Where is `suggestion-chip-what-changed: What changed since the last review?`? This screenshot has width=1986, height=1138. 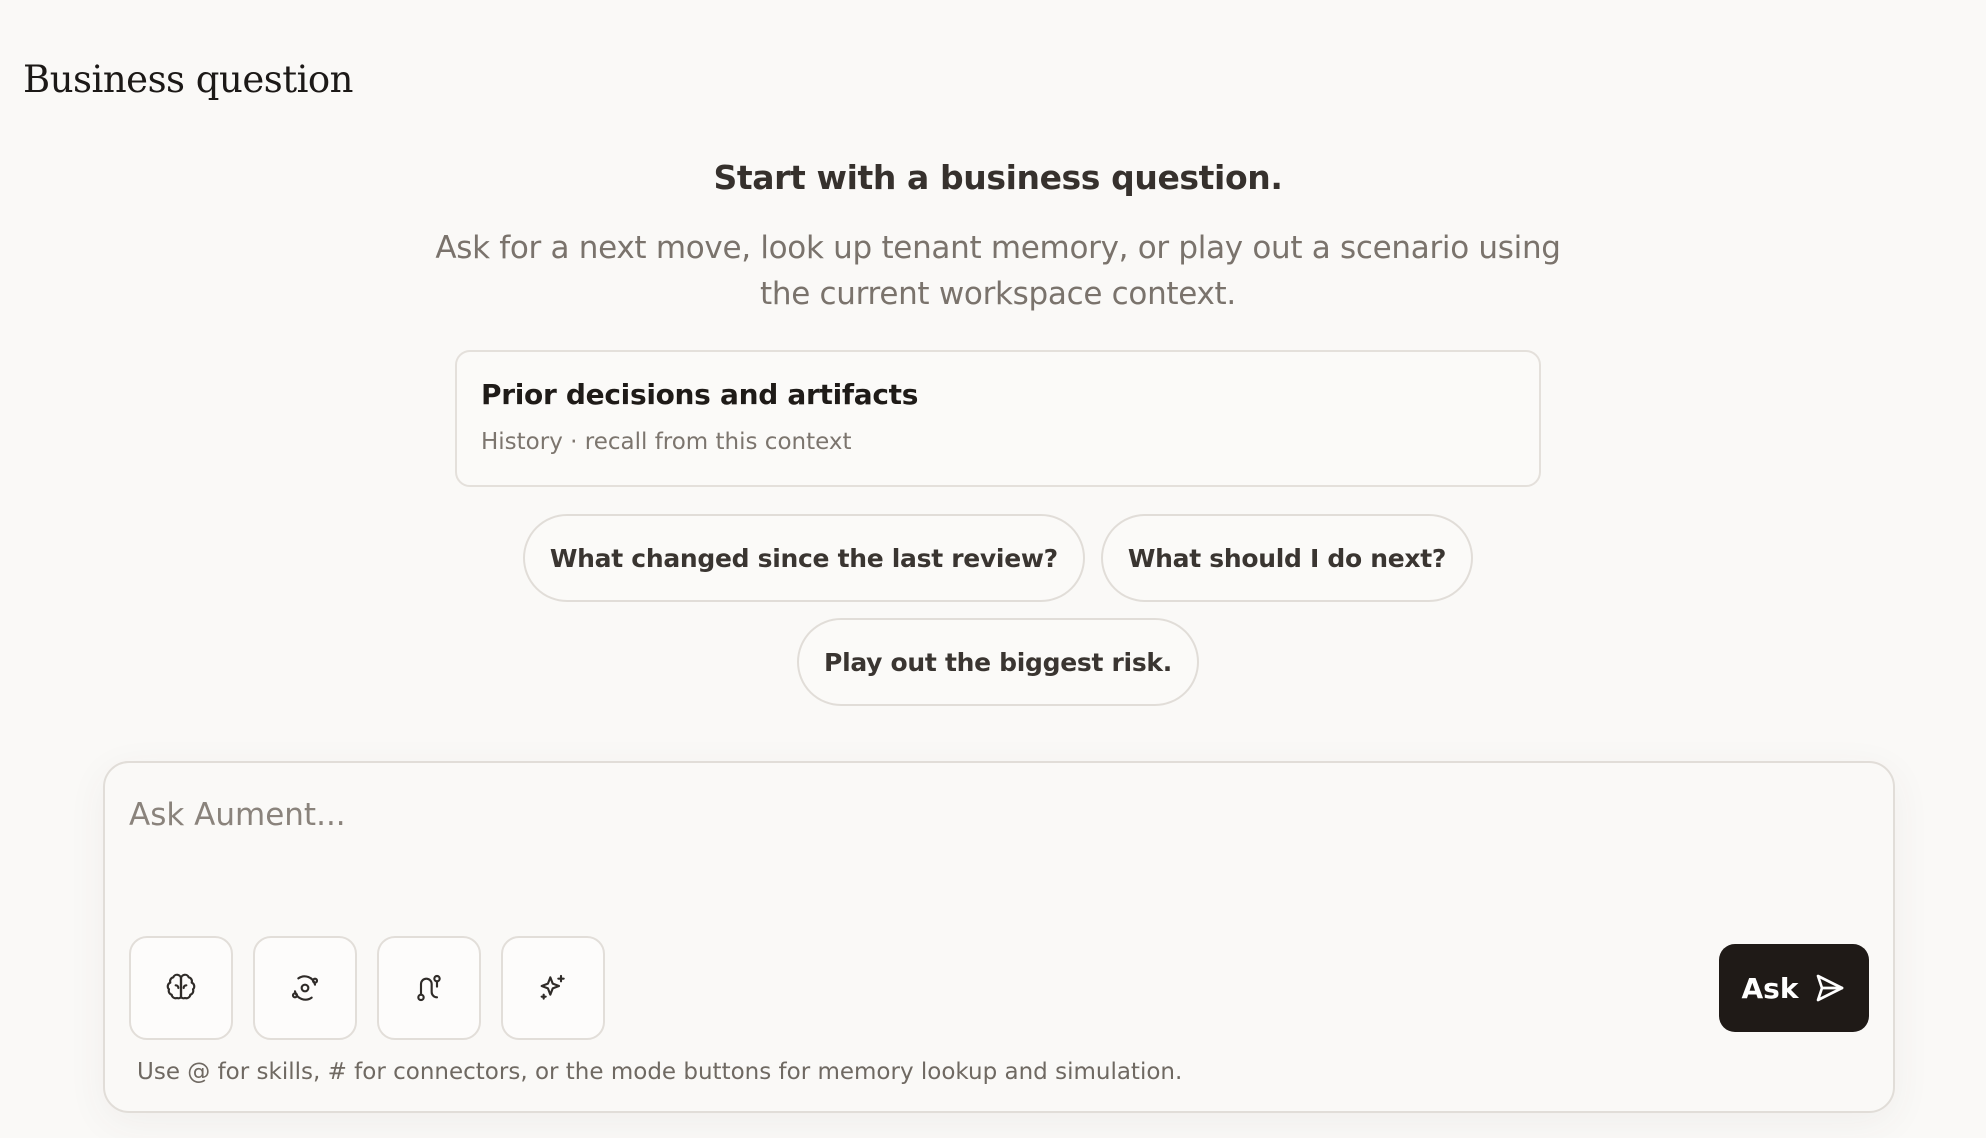
suggestion-chip-what-changed: What changed since the last review? is located at coordinates (803, 558).